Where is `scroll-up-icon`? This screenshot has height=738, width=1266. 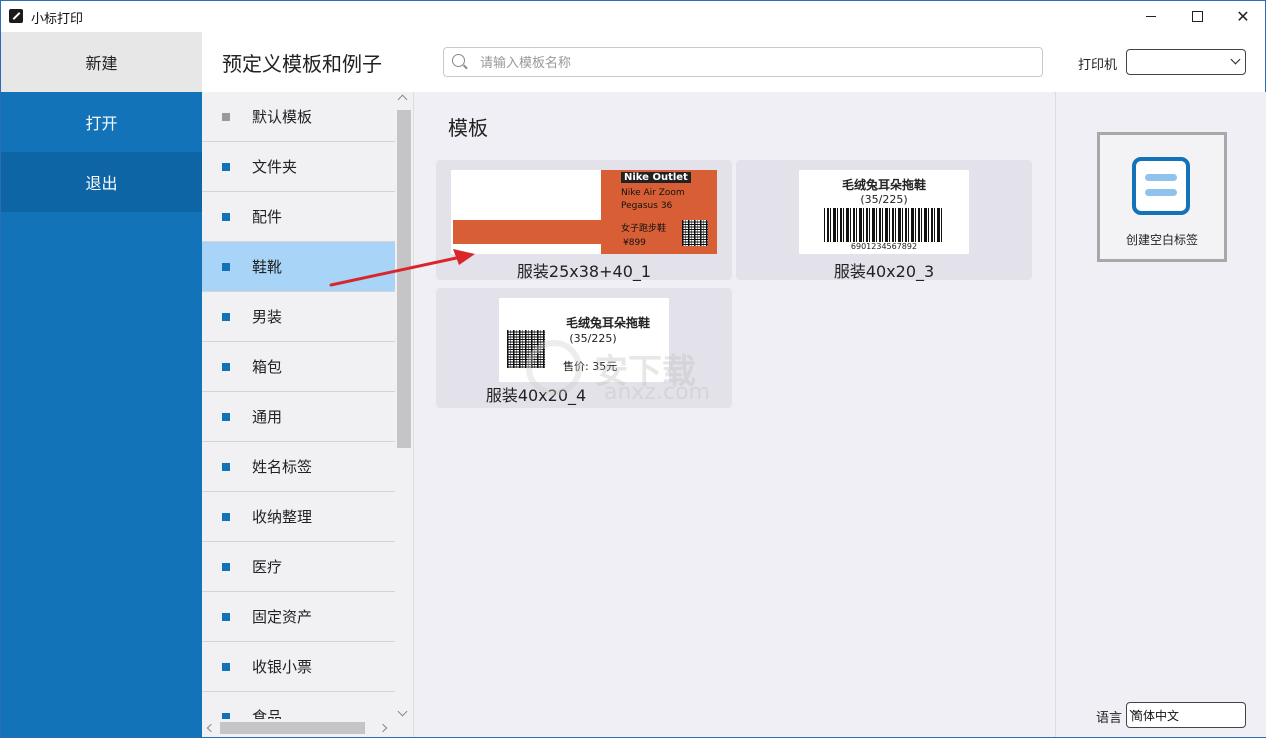
scroll-up-icon is located at coordinates (402, 99).